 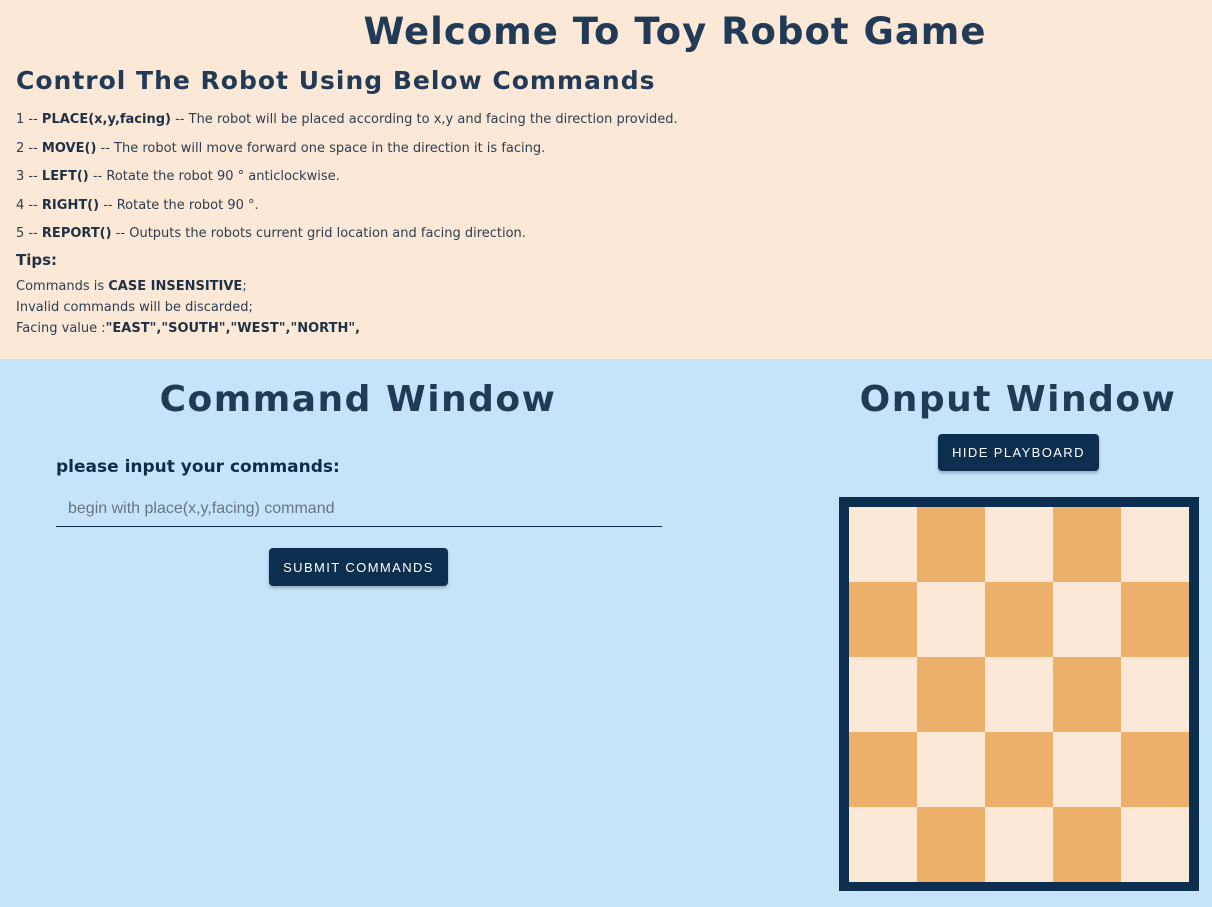 I want to click on command-number: 3 --, so click(x=29, y=176).